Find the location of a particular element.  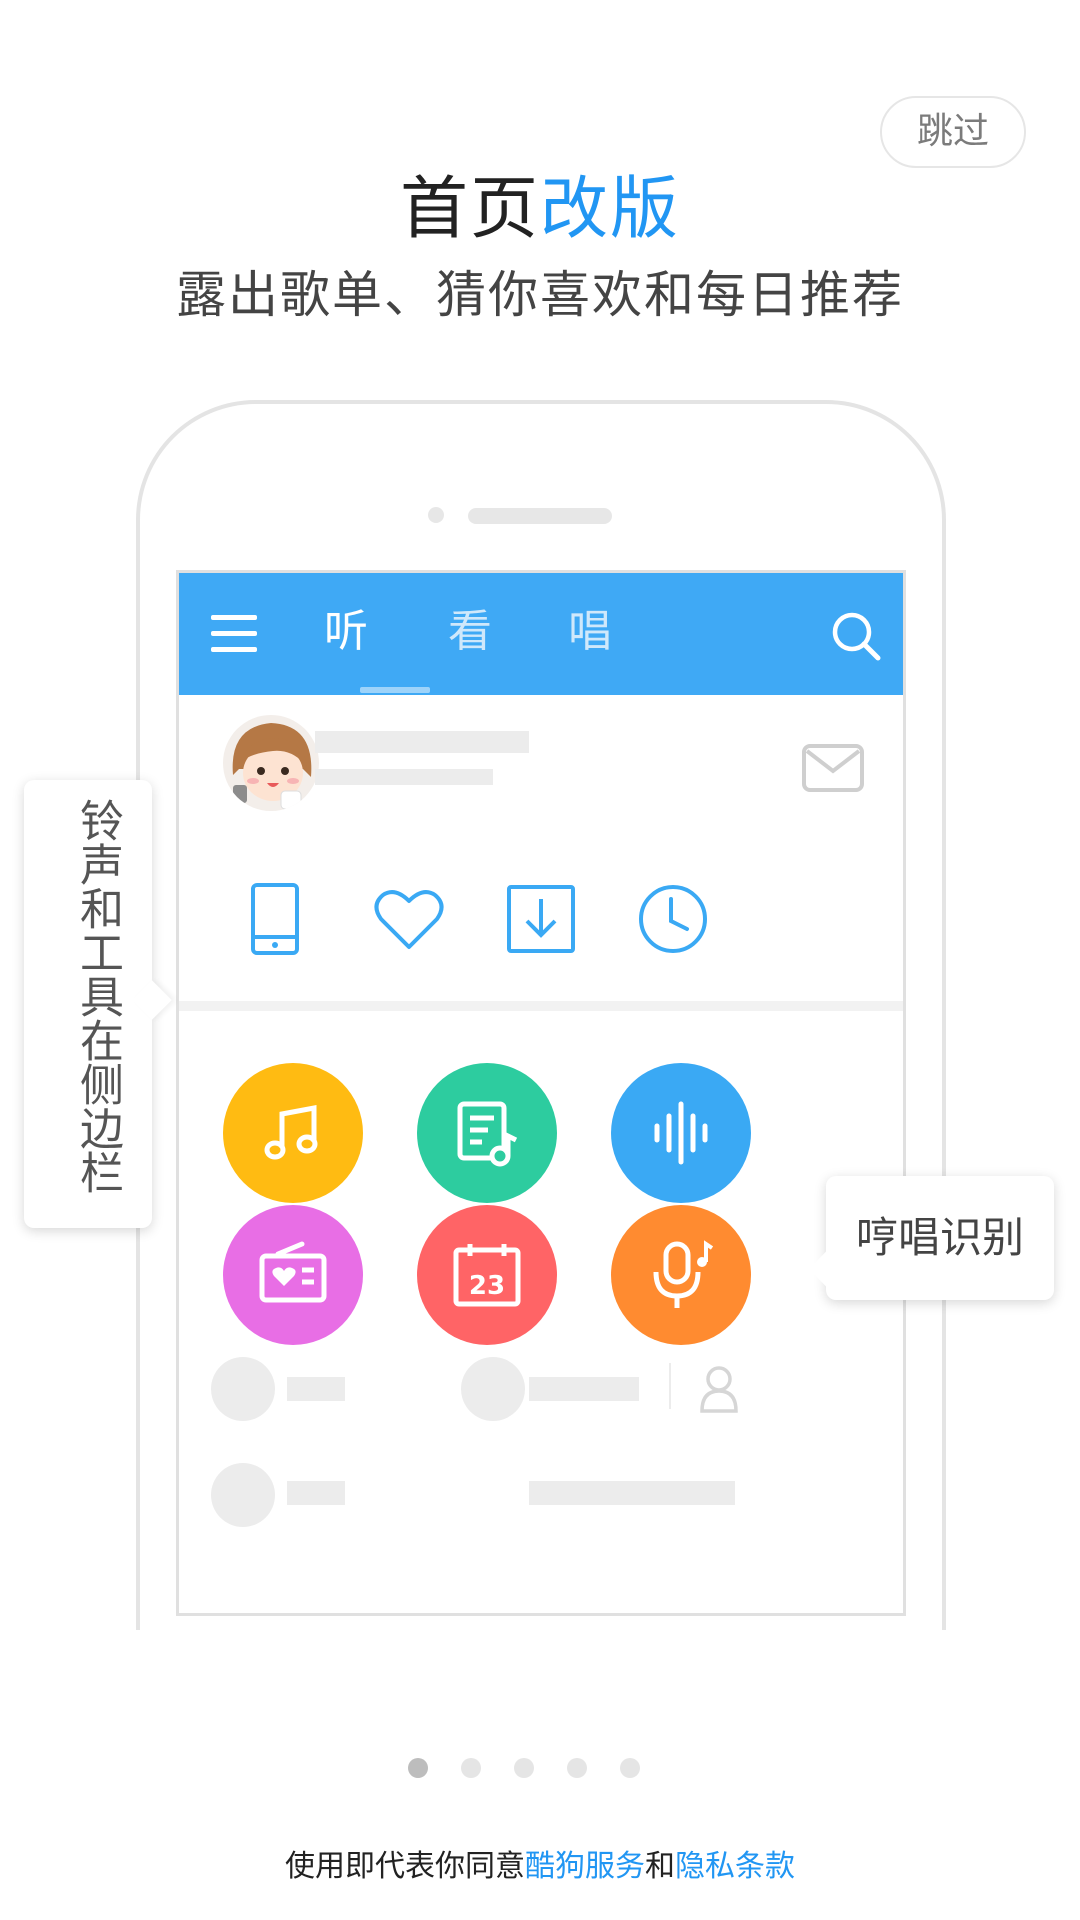

phone-camera is located at coordinates (436, 515).